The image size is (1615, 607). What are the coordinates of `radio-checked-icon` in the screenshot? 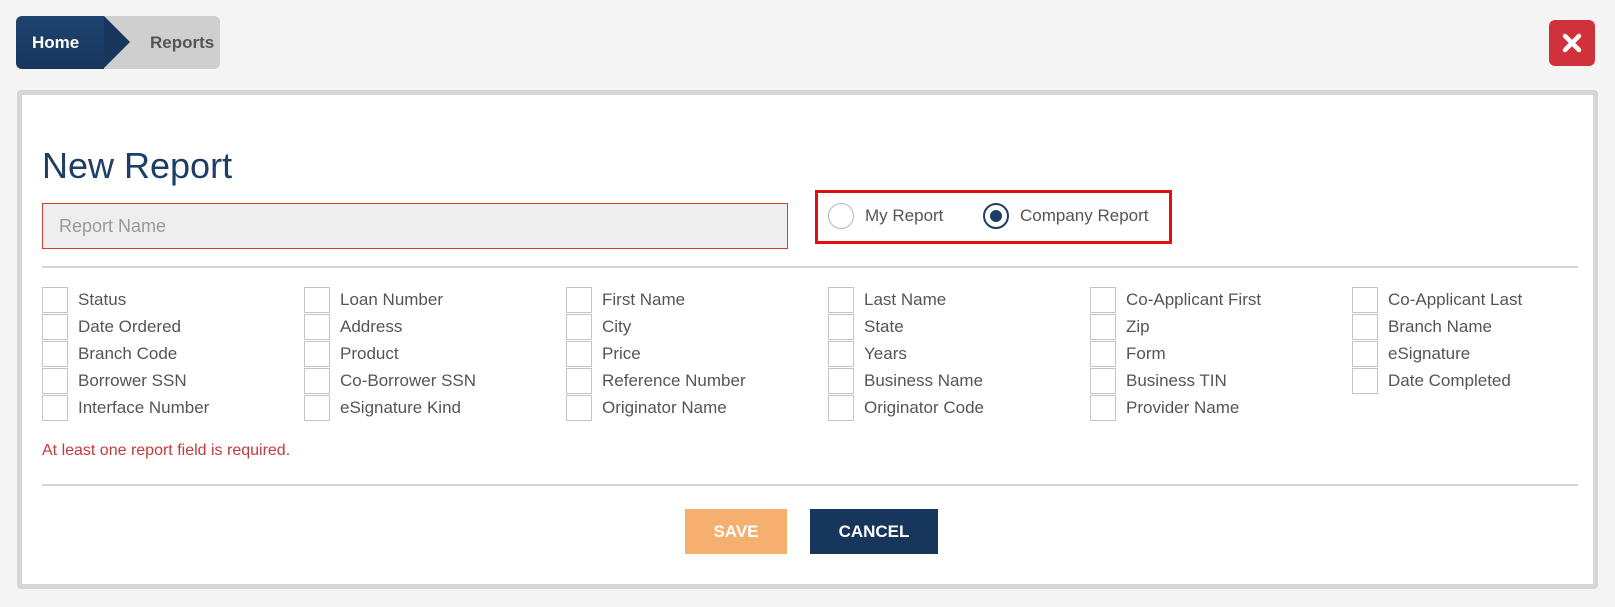 It's located at (996, 216).